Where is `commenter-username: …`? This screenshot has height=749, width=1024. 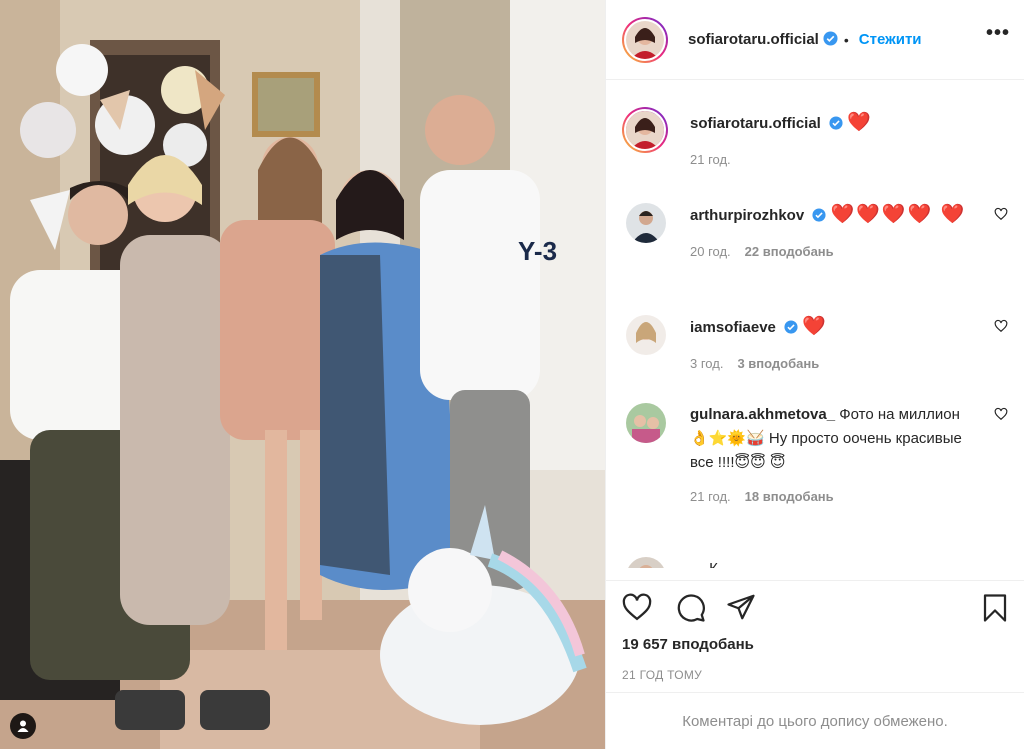
commenter-username: … is located at coordinates (697, 564).